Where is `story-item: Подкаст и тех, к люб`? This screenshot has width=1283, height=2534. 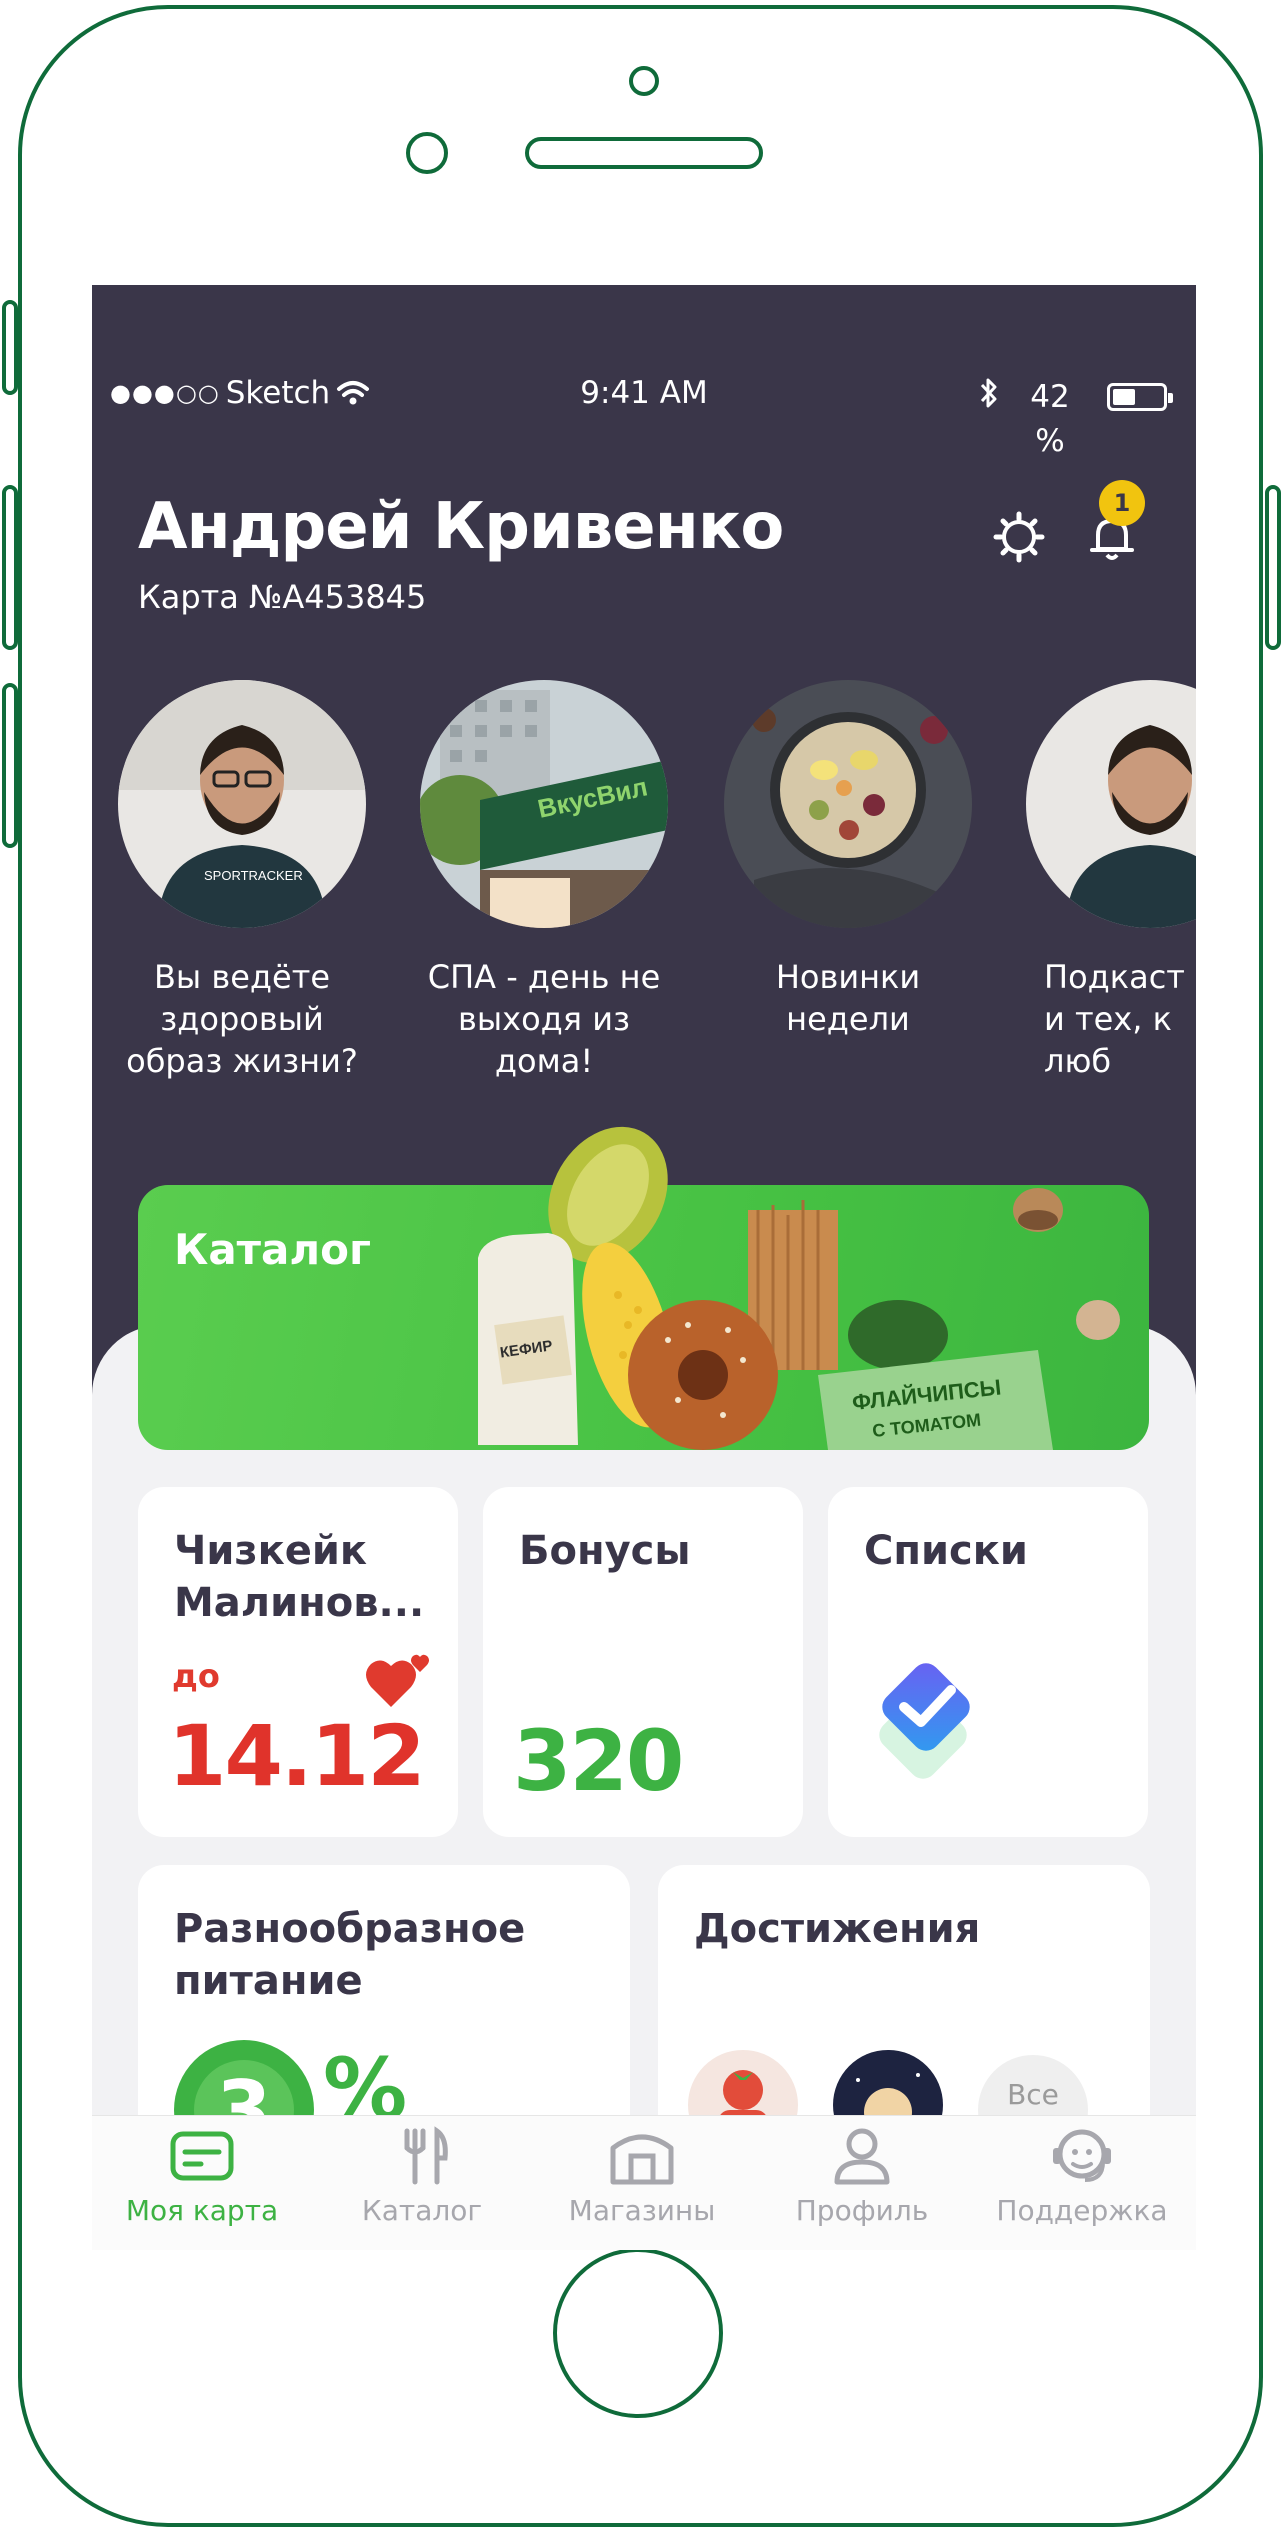
story-item: Подкаст и тех, к люб is located at coordinates (1108, 881).